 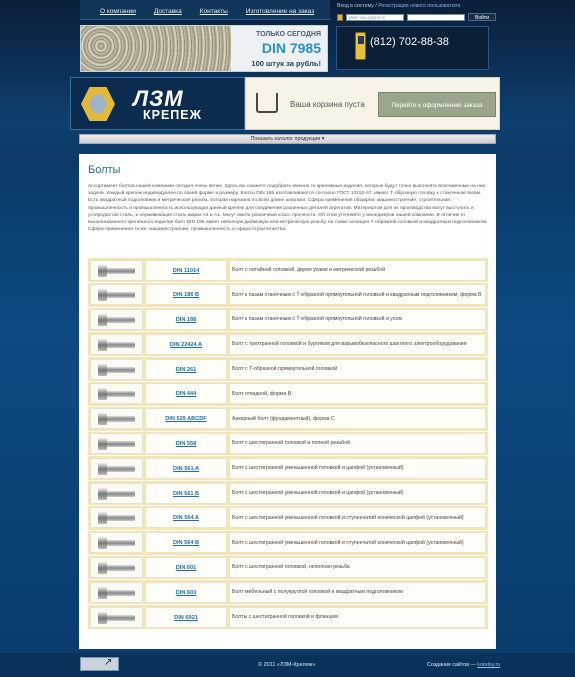 I want to click on login-button: Войти, so click(x=482, y=17).